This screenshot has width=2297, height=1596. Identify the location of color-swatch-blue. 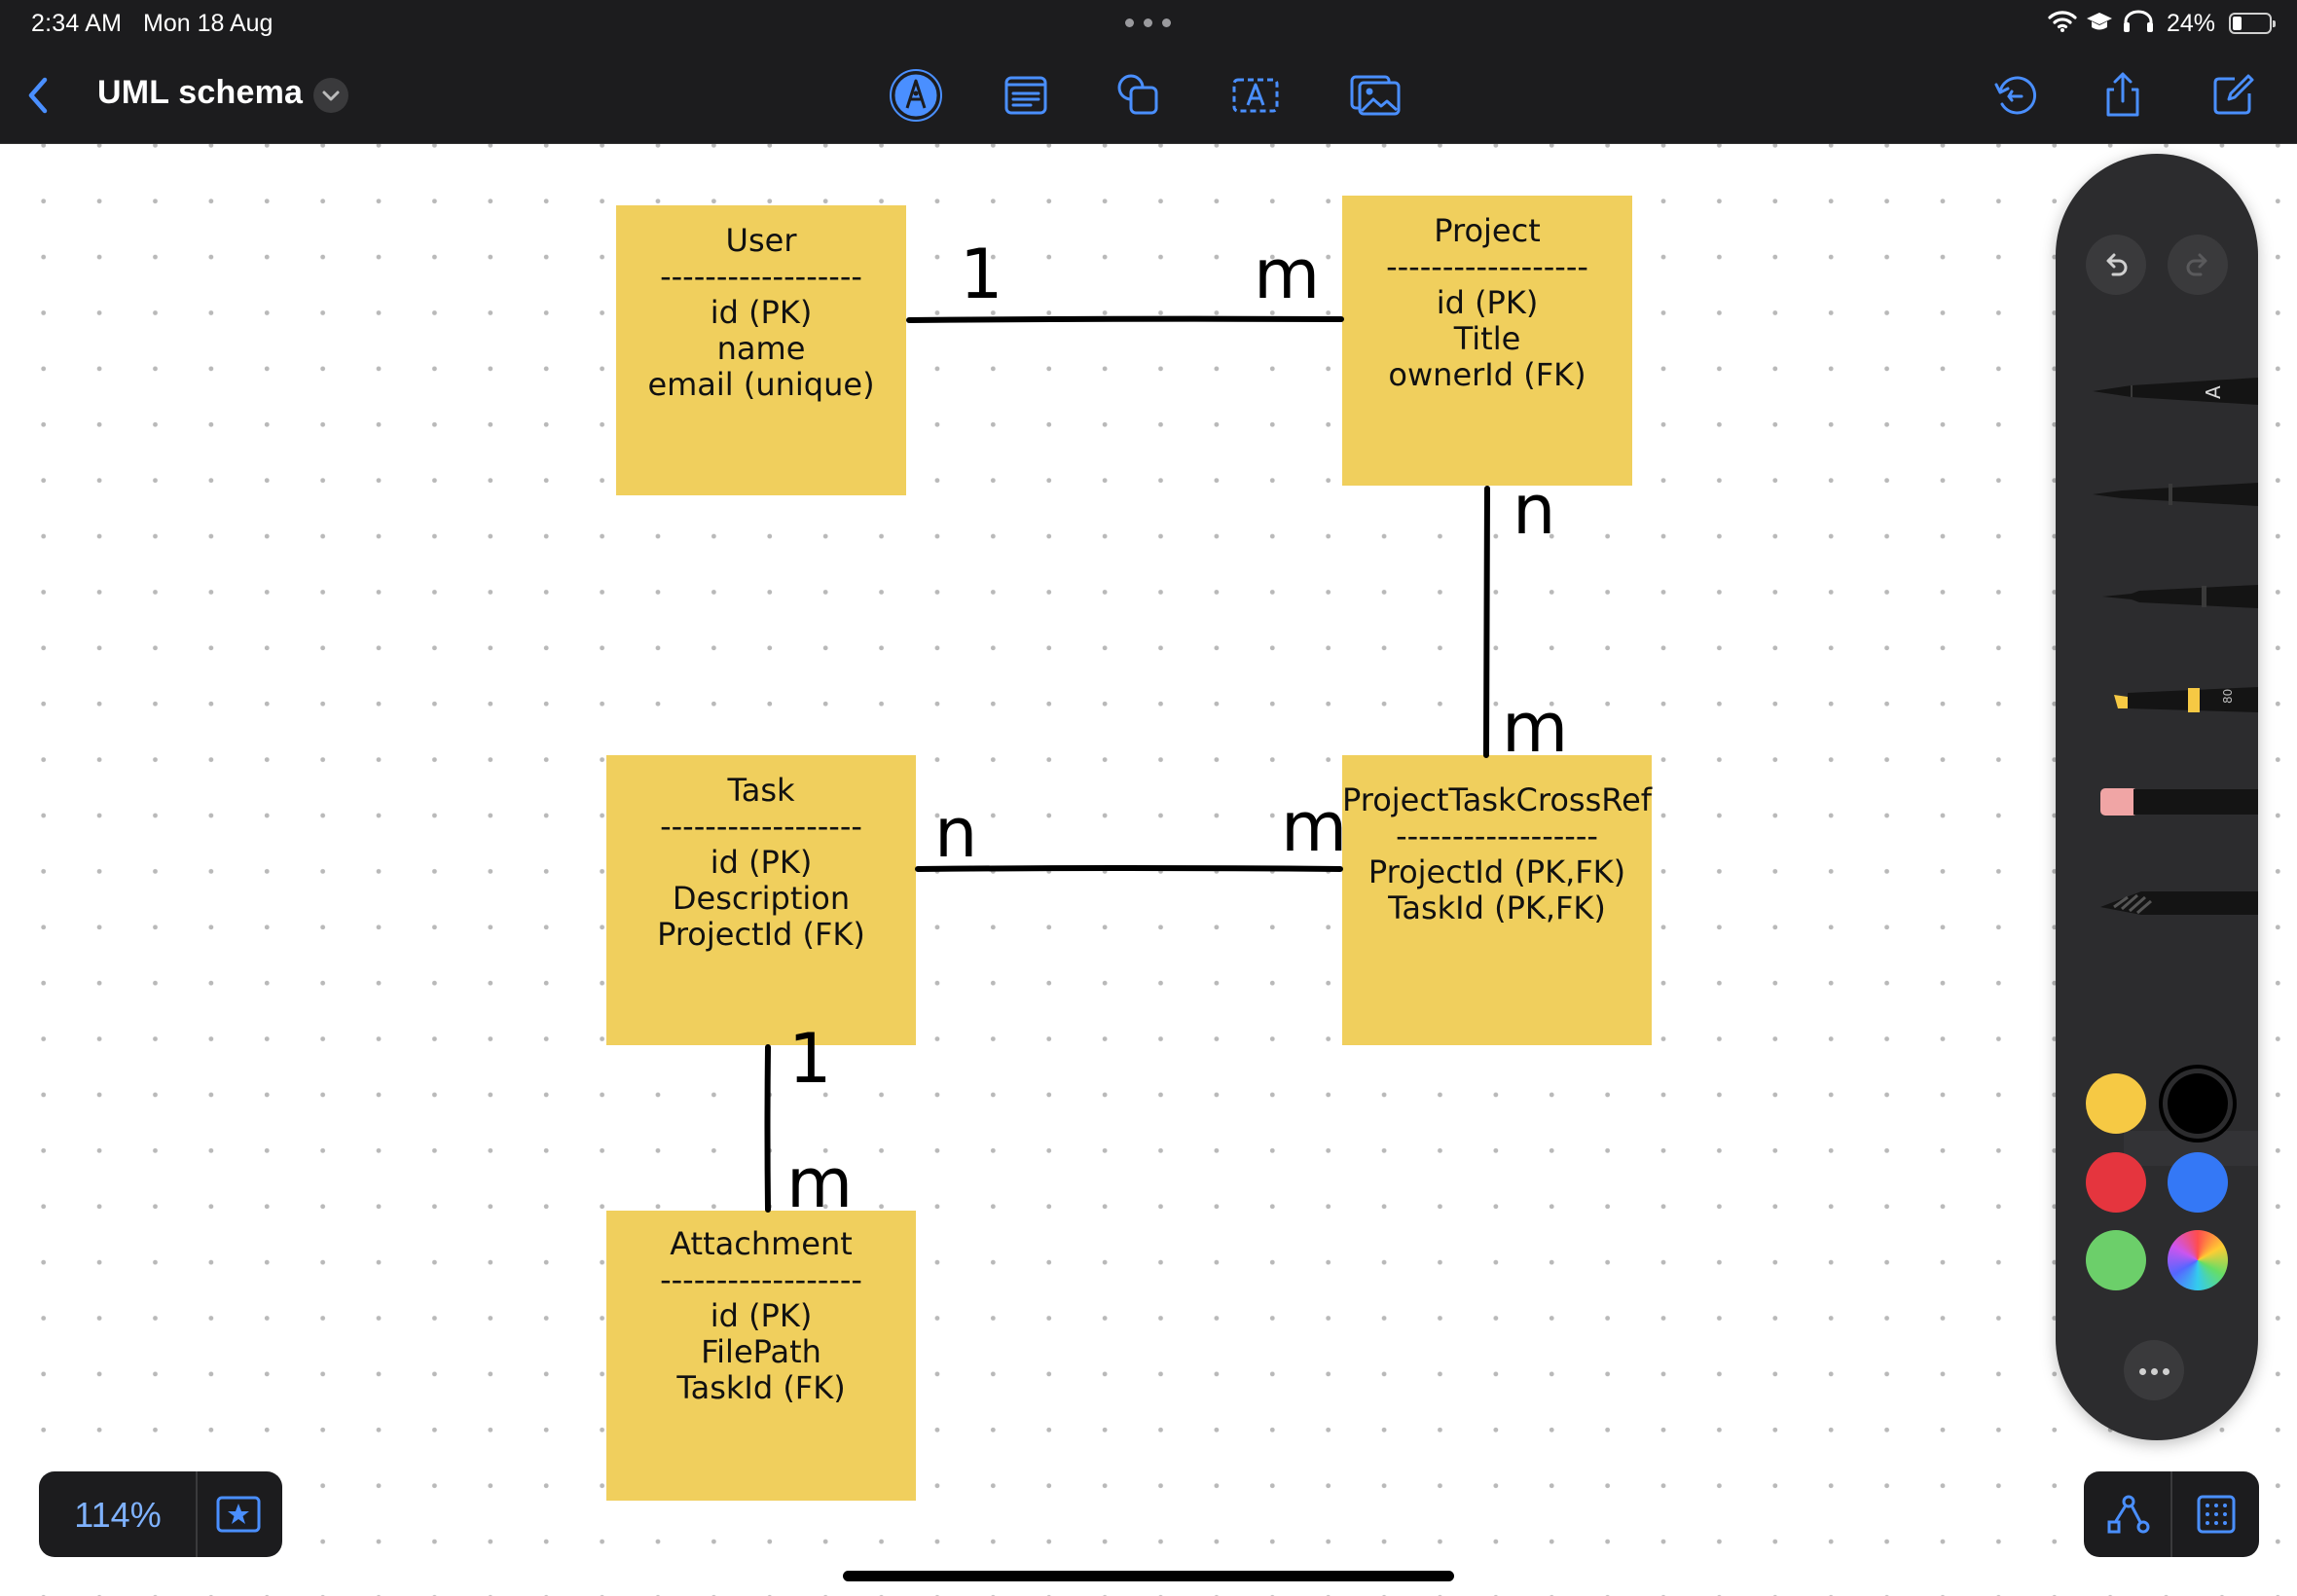
(2198, 1182).